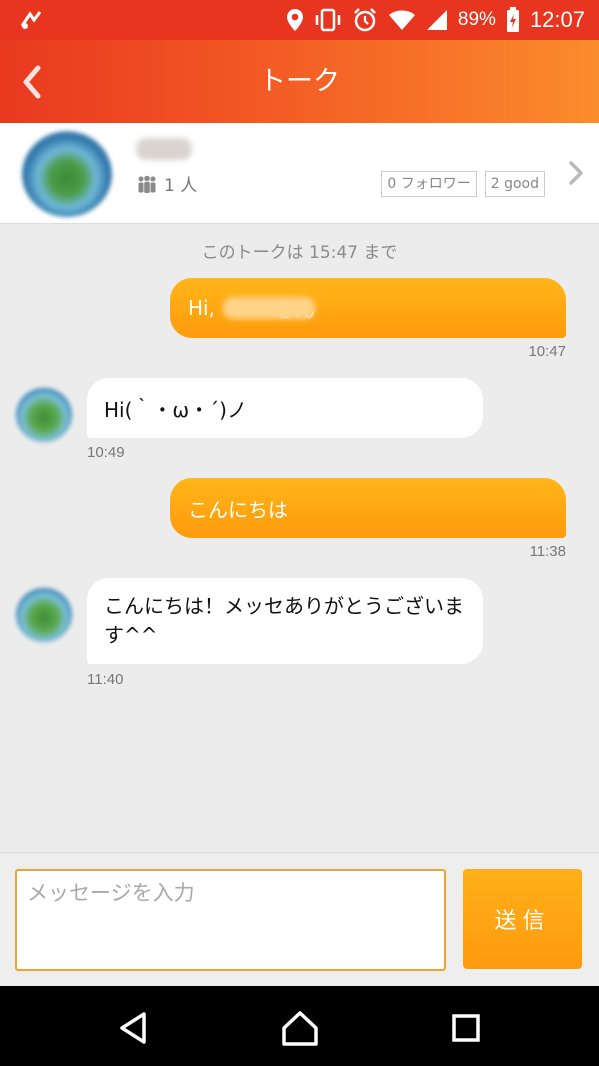  Describe the element at coordinates (368, 308) in the screenshot. I see `sent-message: Hi, さん` at that location.